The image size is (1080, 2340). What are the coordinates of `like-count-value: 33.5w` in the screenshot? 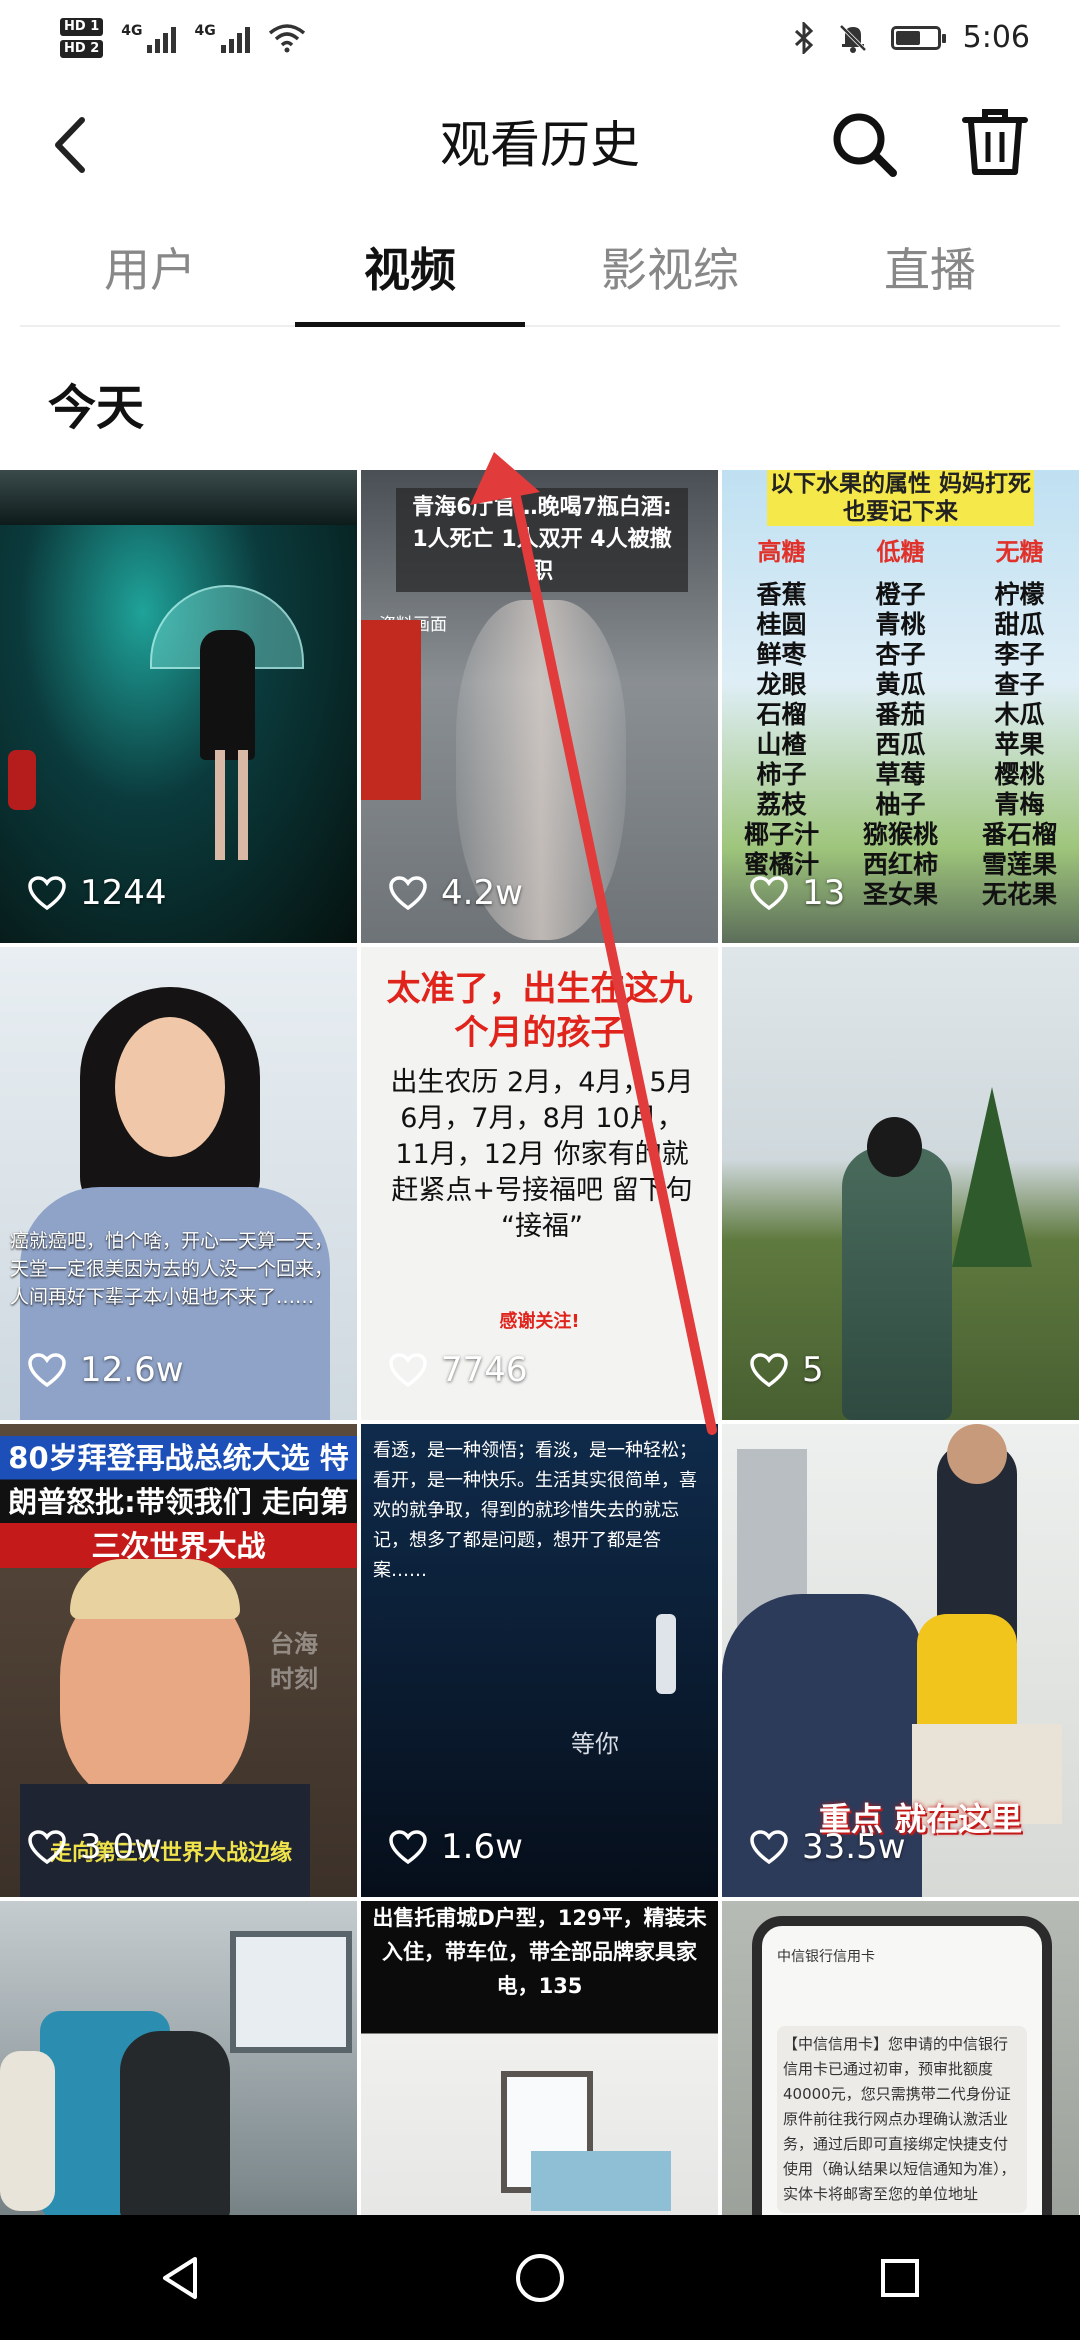 It's located at (854, 1847).